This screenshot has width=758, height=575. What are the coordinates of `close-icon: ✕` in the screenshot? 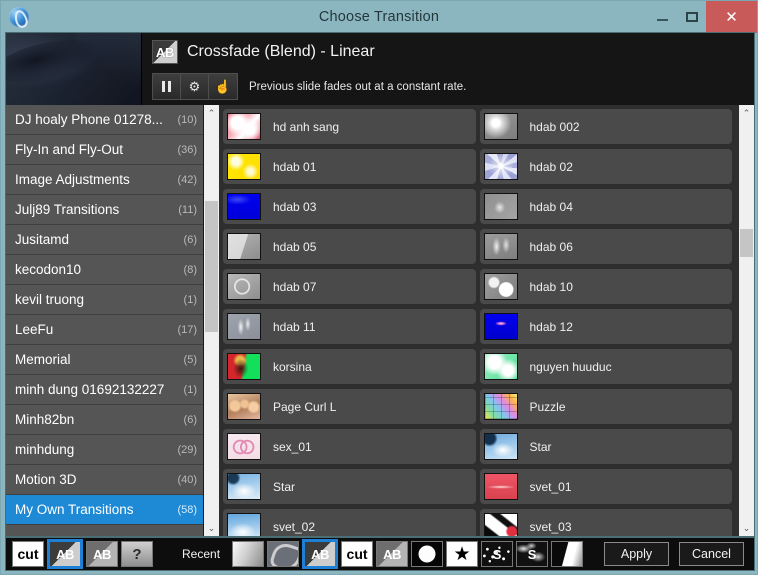 It's located at (731, 17).